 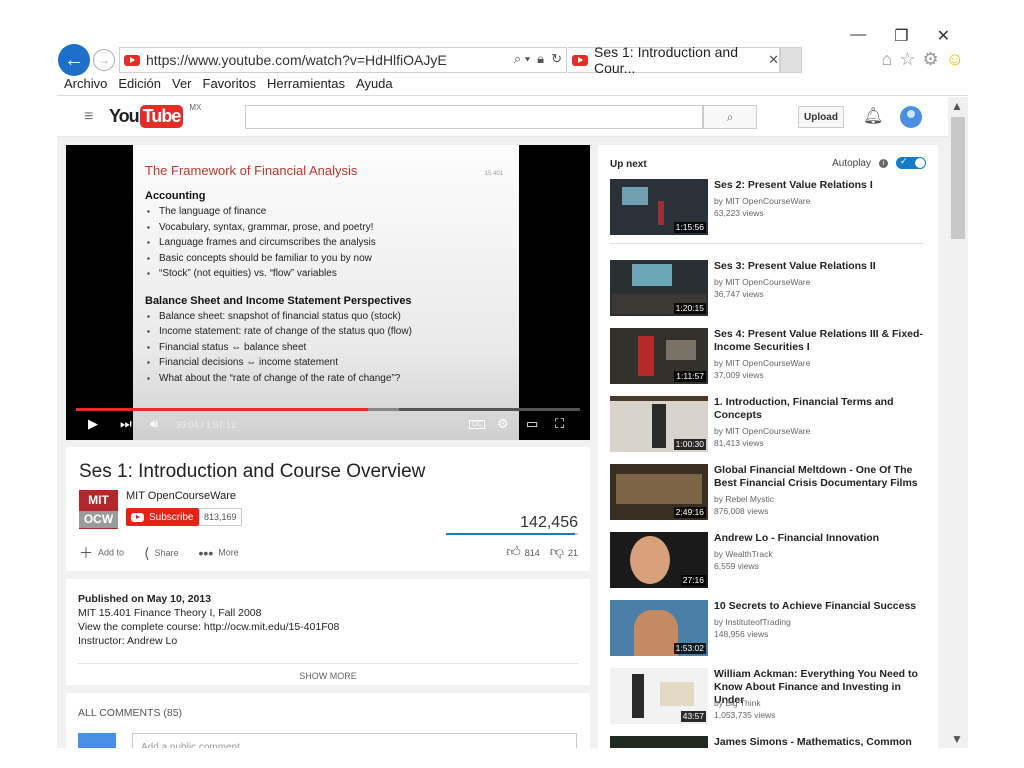 I want to click on subscribe-button: Subscribe, so click(x=163, y=517).